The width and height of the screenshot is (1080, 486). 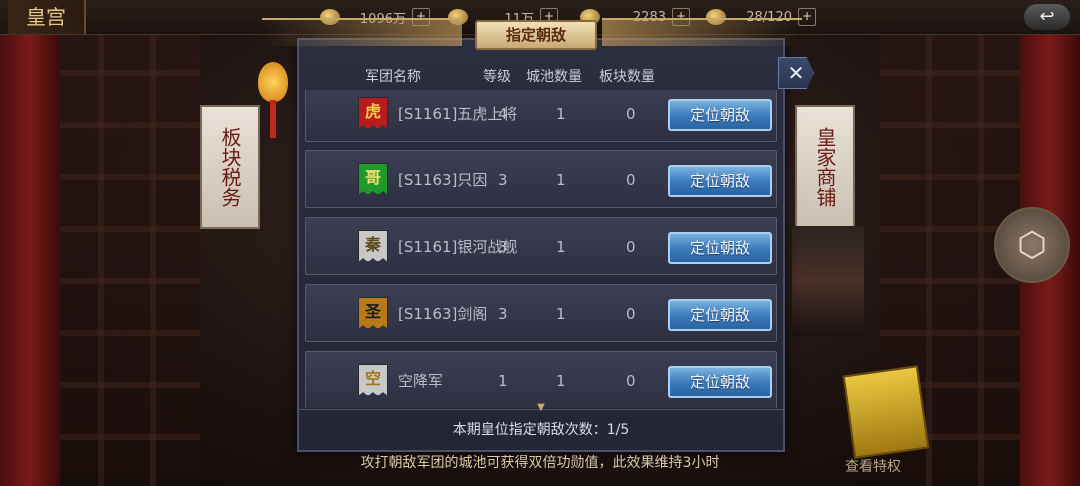 I want to click on privilege-book-icon, so click(x=886, y=412).